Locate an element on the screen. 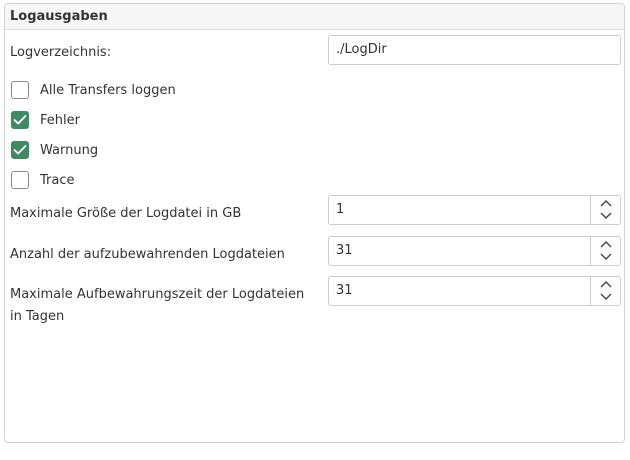 This screenshot has height=460, width=630. retention-days-value: 31 is located at coordinates (344, 290).